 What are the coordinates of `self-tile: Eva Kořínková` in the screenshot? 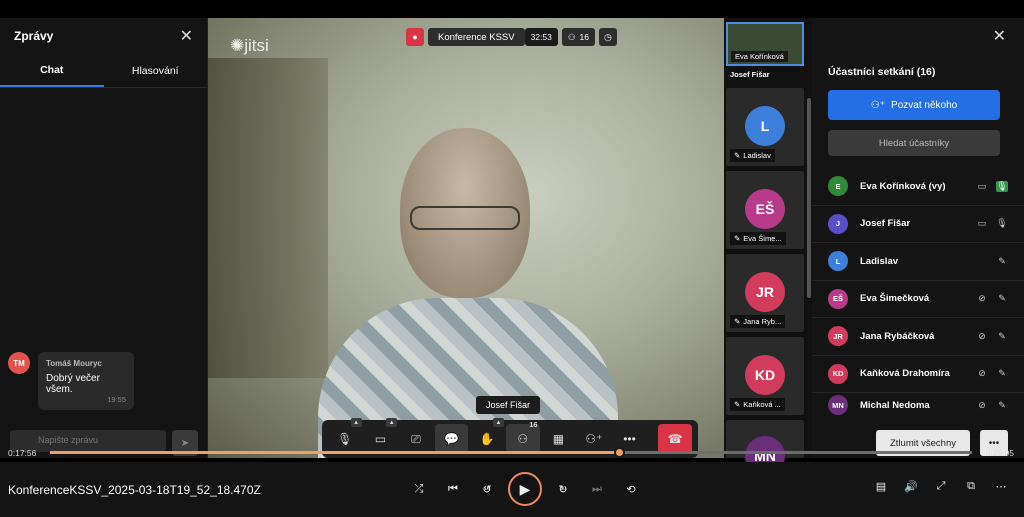 It's located at (765, 44).